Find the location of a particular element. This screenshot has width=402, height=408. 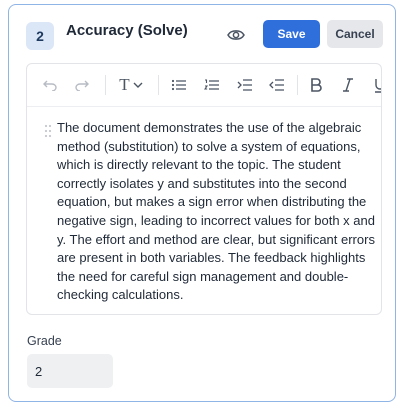

criterion-title: Accuracy (Solve) is located at coordinates (127, 30).